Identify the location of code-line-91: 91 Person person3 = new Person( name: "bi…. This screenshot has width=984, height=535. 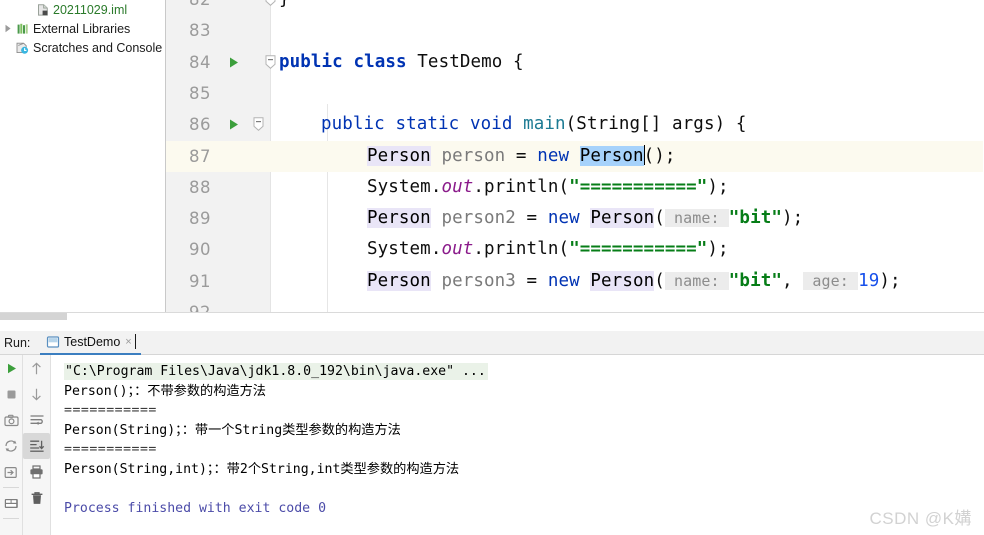
(575, 281).